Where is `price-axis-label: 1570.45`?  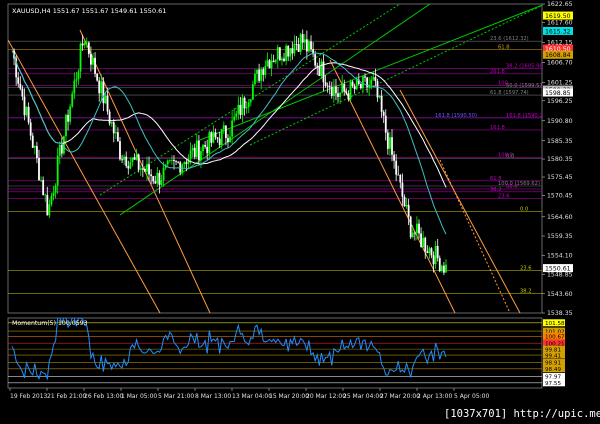
price-axis-label: 1570.45 is located at coordinates (560, 196).